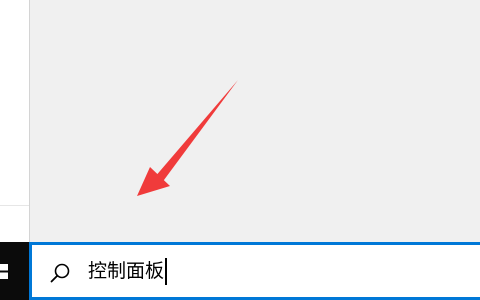 This screenshot has height=300, width=480. What do you see at coordinates (4, 271) in the screenshot?
I see `windows-logo-icon` at bounding box center [4, 271].